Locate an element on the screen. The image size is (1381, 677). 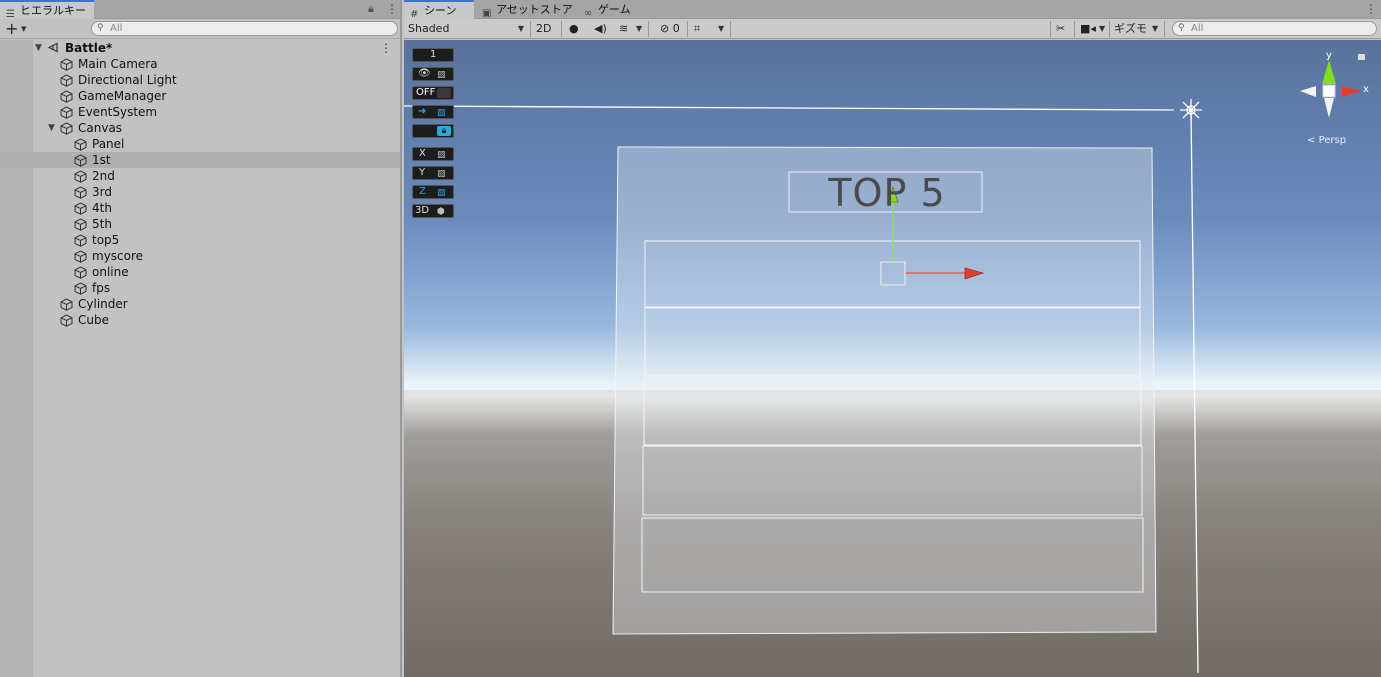
projection-toggle: < Persp is located at coordinates (1326, 140).